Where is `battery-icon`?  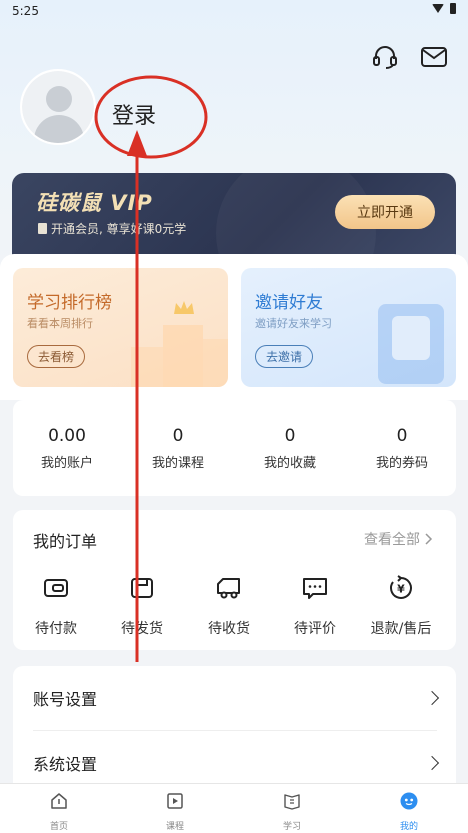
battery-icon is located at coordinates (453, 8).